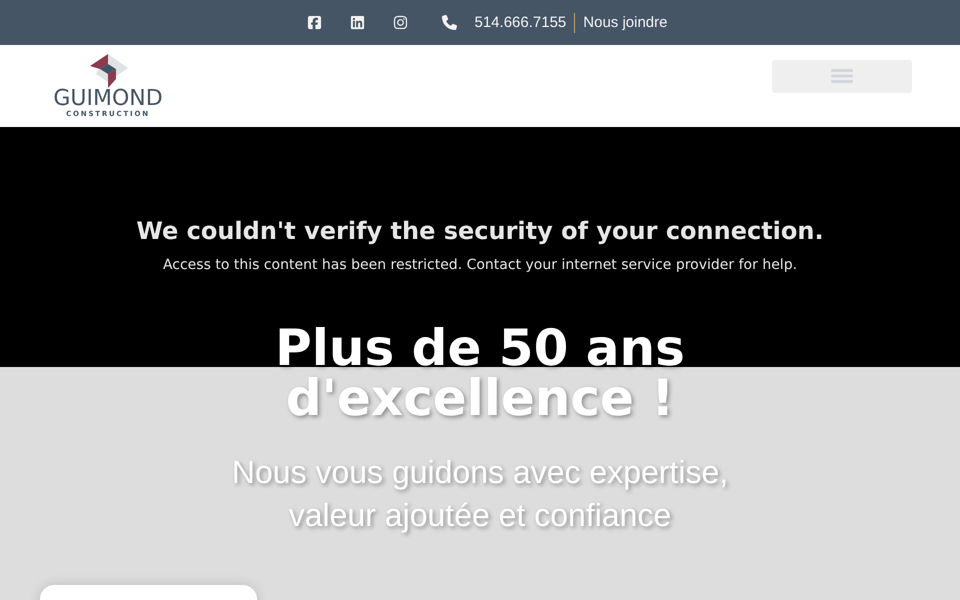  What do you see at coordinates (108, 71) in the screenshot?
I see `logo-icon` at bounding box center [108, 71].